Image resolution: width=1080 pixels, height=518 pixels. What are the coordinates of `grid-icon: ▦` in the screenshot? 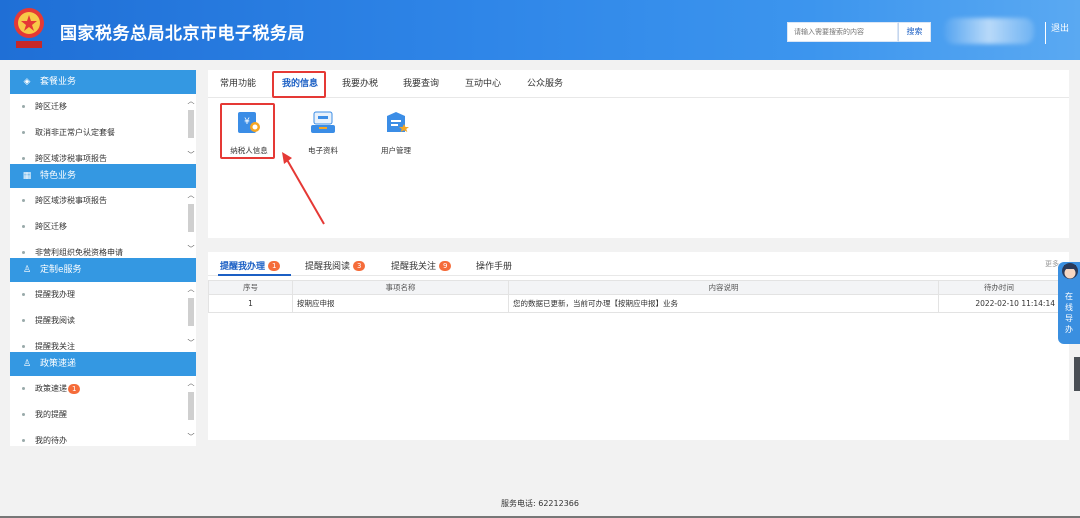 It's located at (27, 176).